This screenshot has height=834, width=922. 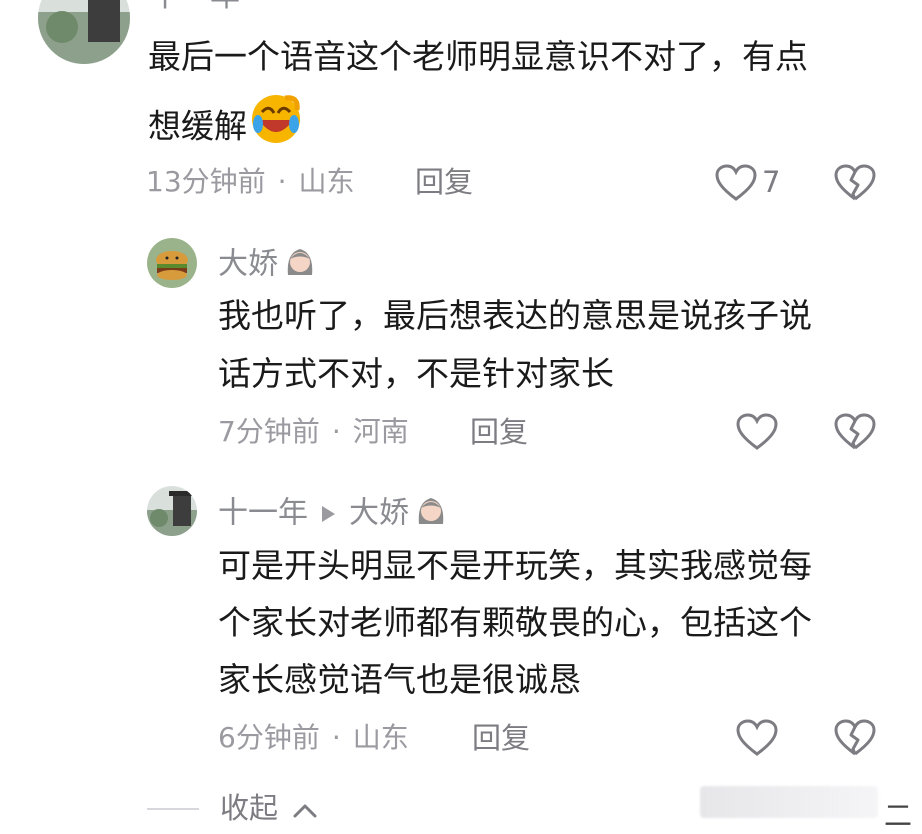 What do you see at coordinates (898, 815) in the screenshot?
I see `edge-text: 二` at bounding box center [898, 815].